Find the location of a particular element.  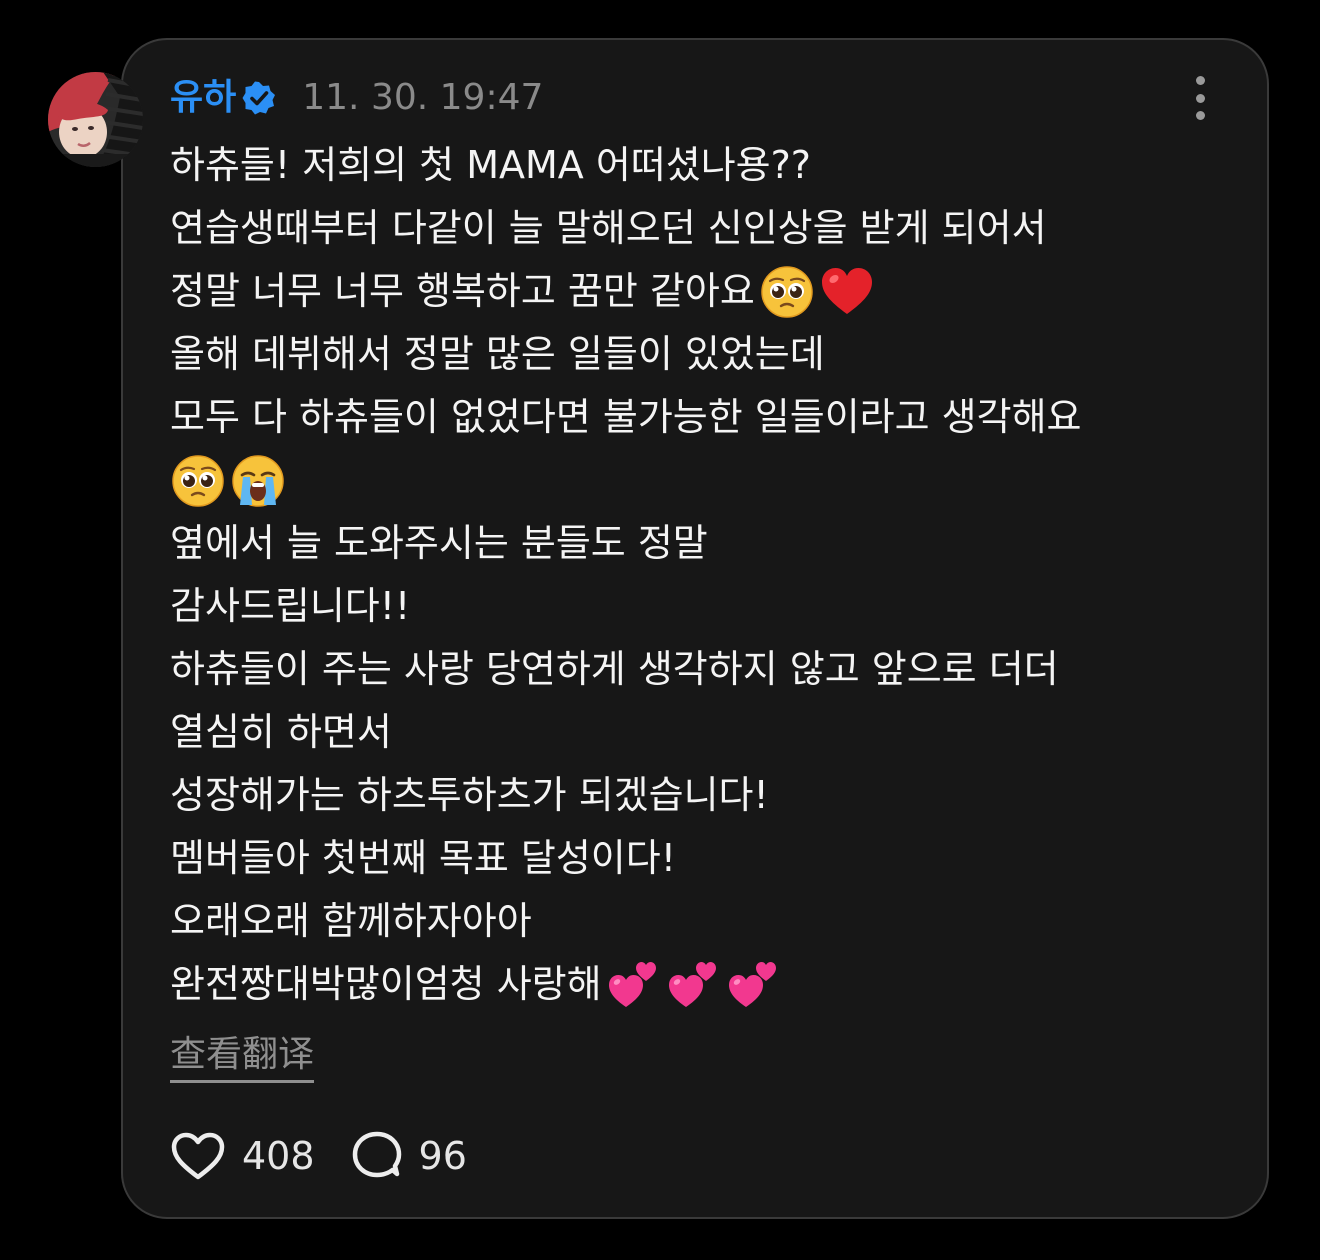

avatar-image is located at coordinates (95, 119).